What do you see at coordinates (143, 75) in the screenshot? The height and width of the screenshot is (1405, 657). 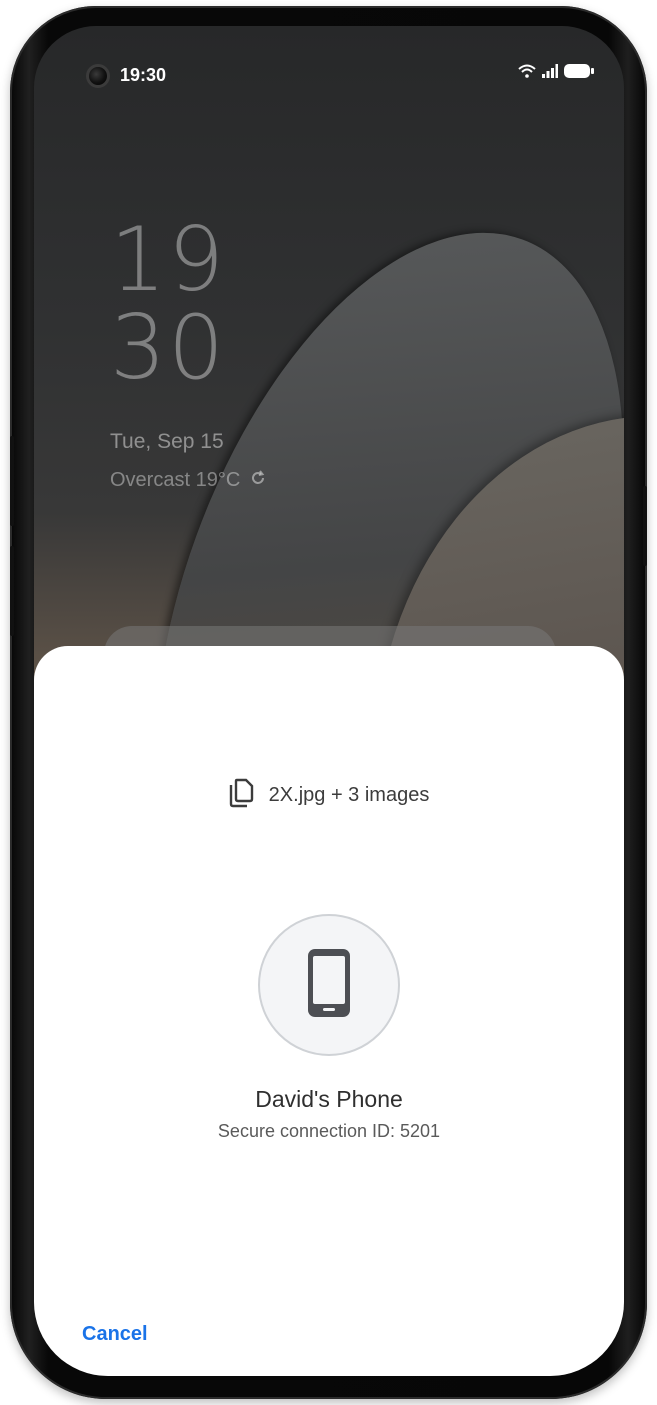 I see `status-time: 19:30` at bounding box center [143, 75].